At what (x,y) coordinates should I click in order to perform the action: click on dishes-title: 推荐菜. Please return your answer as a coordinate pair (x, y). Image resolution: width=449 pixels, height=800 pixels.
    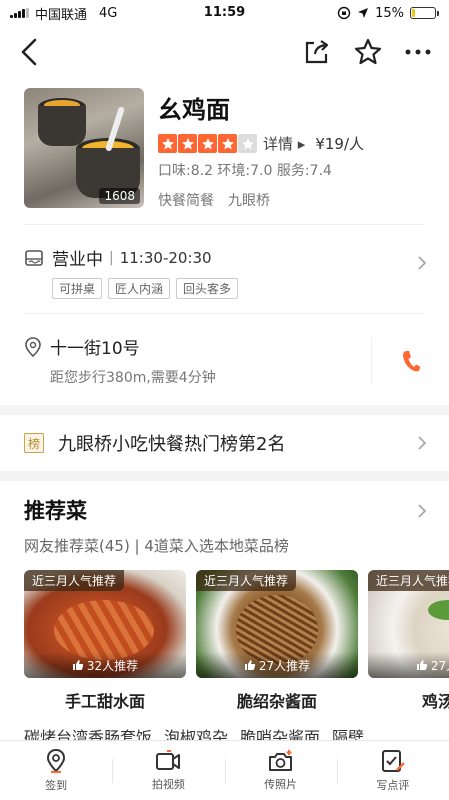
    Looking at the image, I should click on (236, 510).